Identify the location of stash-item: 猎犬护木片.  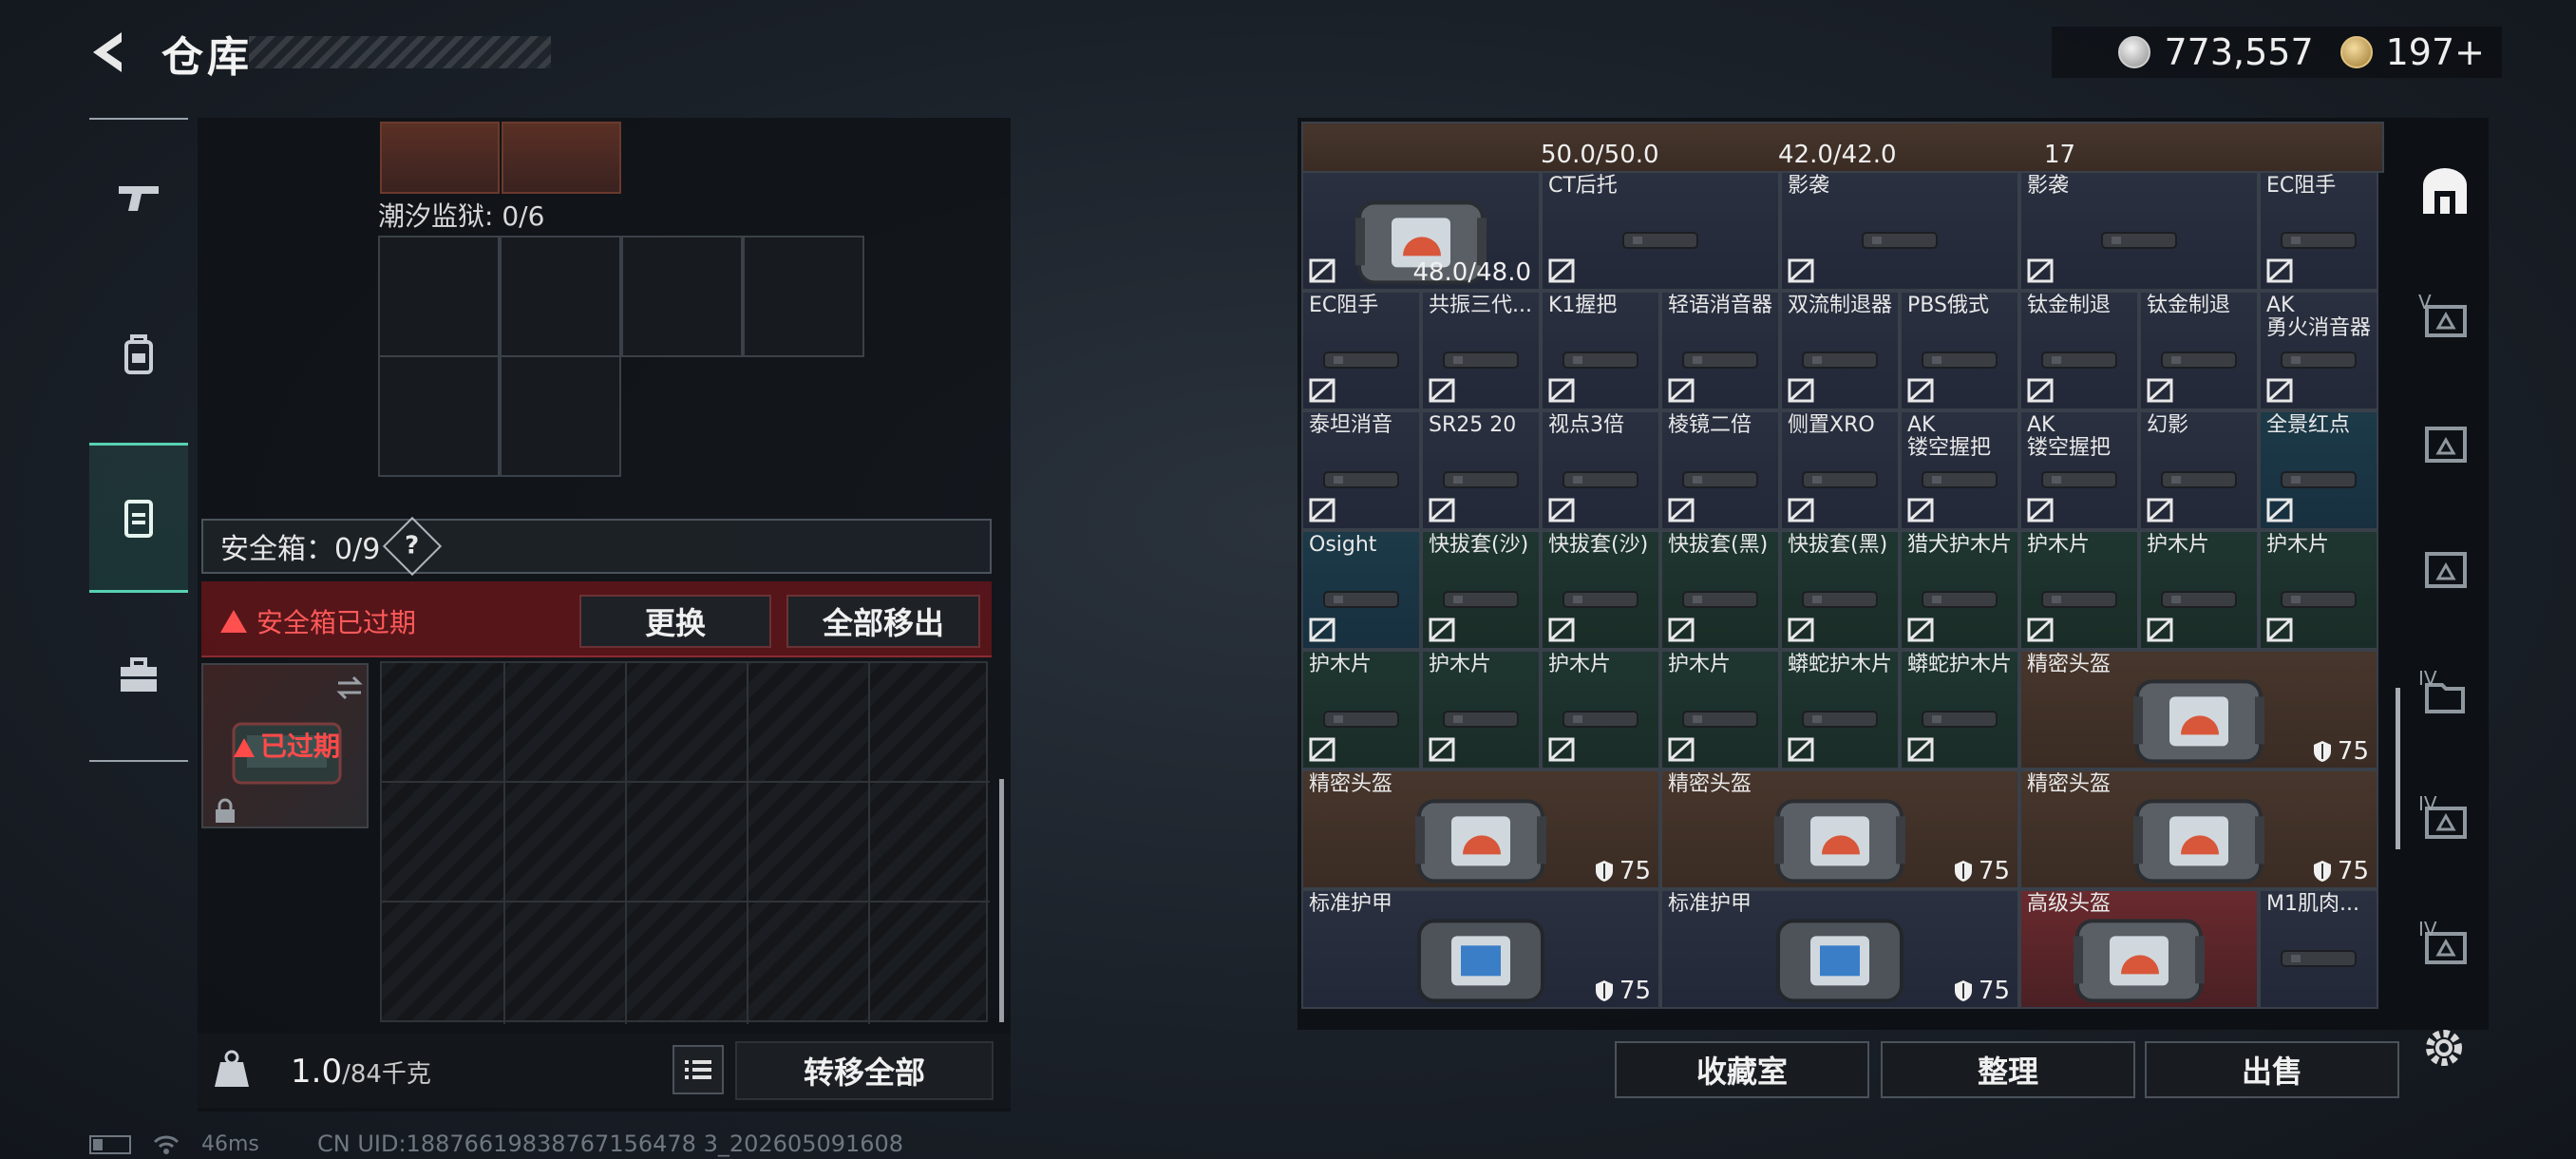
(1959, 590).